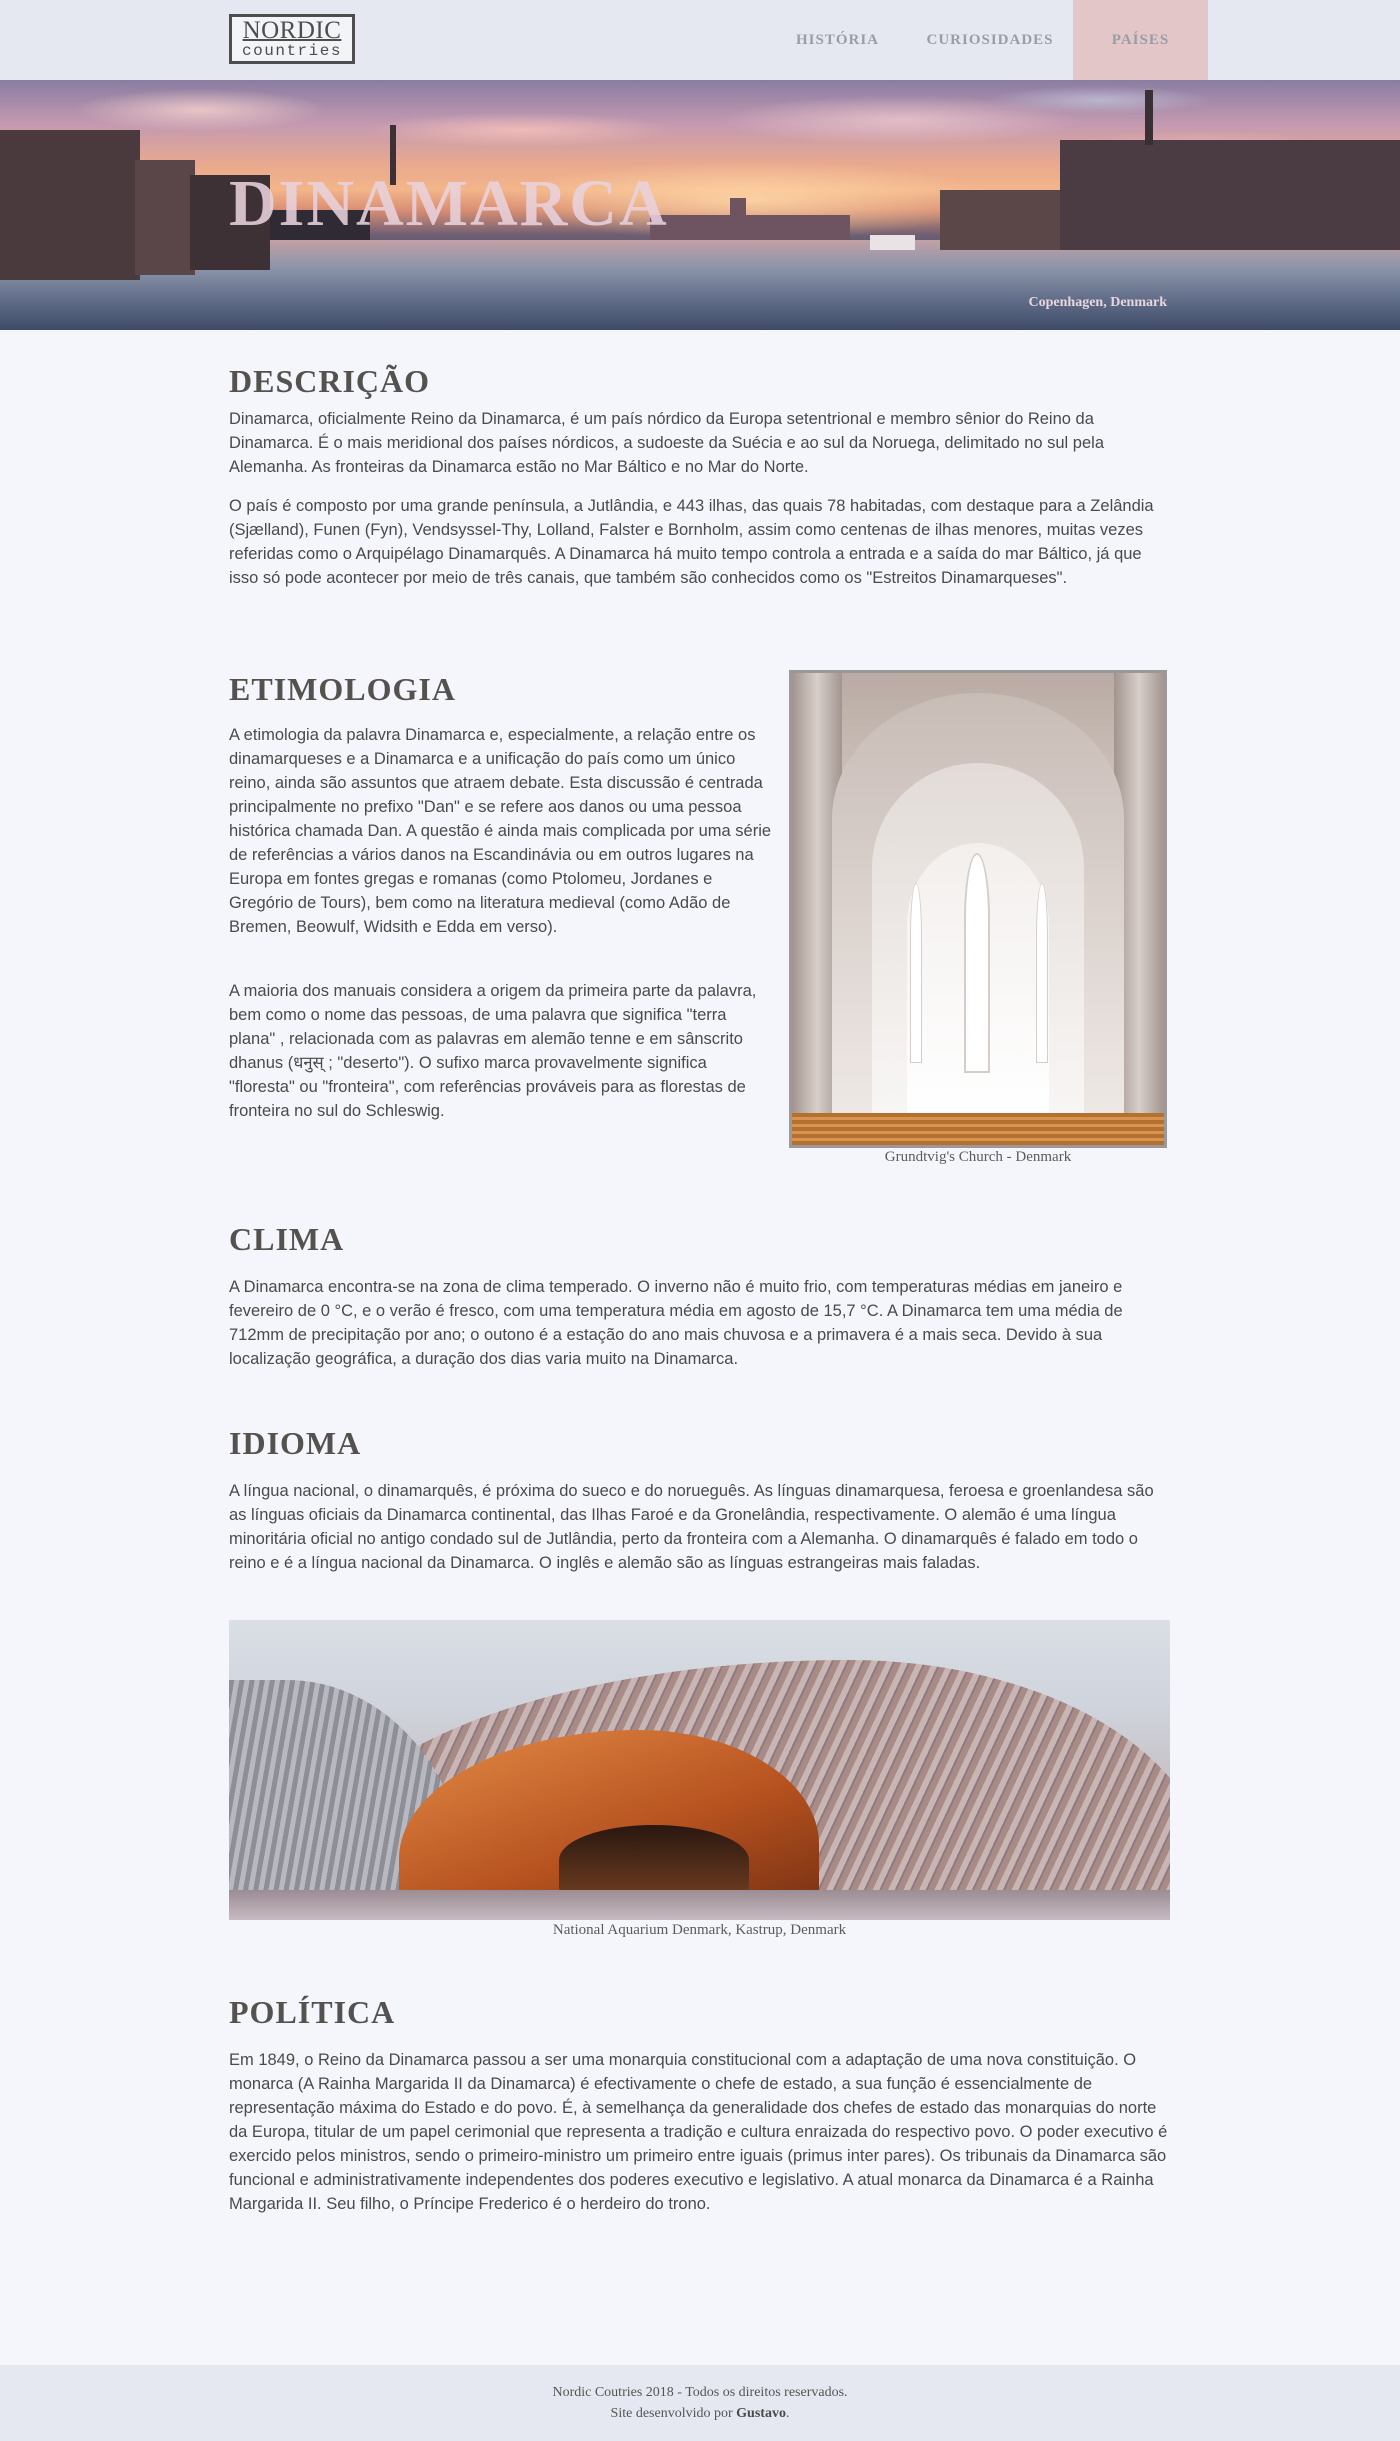  Describe the element at coordinates (342, 689) in the screenshot. I see `section-title-etimologia: ETIMOLOGIA` at that location.